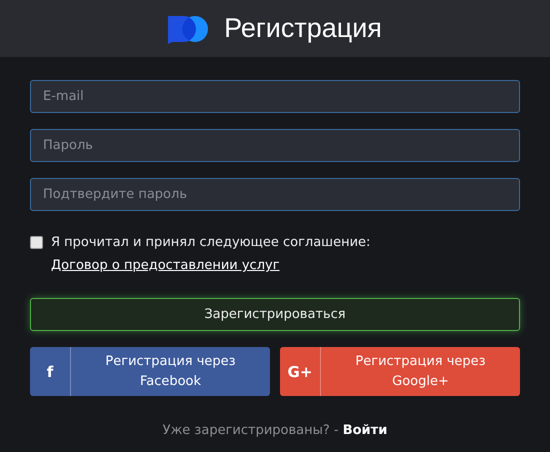 The image size is (550, 452). What do you see at coordinates (150, 371) in the screenshot?
I see `facebook-button: f Регистрация через Facebook` at bounding box center [150, 371].